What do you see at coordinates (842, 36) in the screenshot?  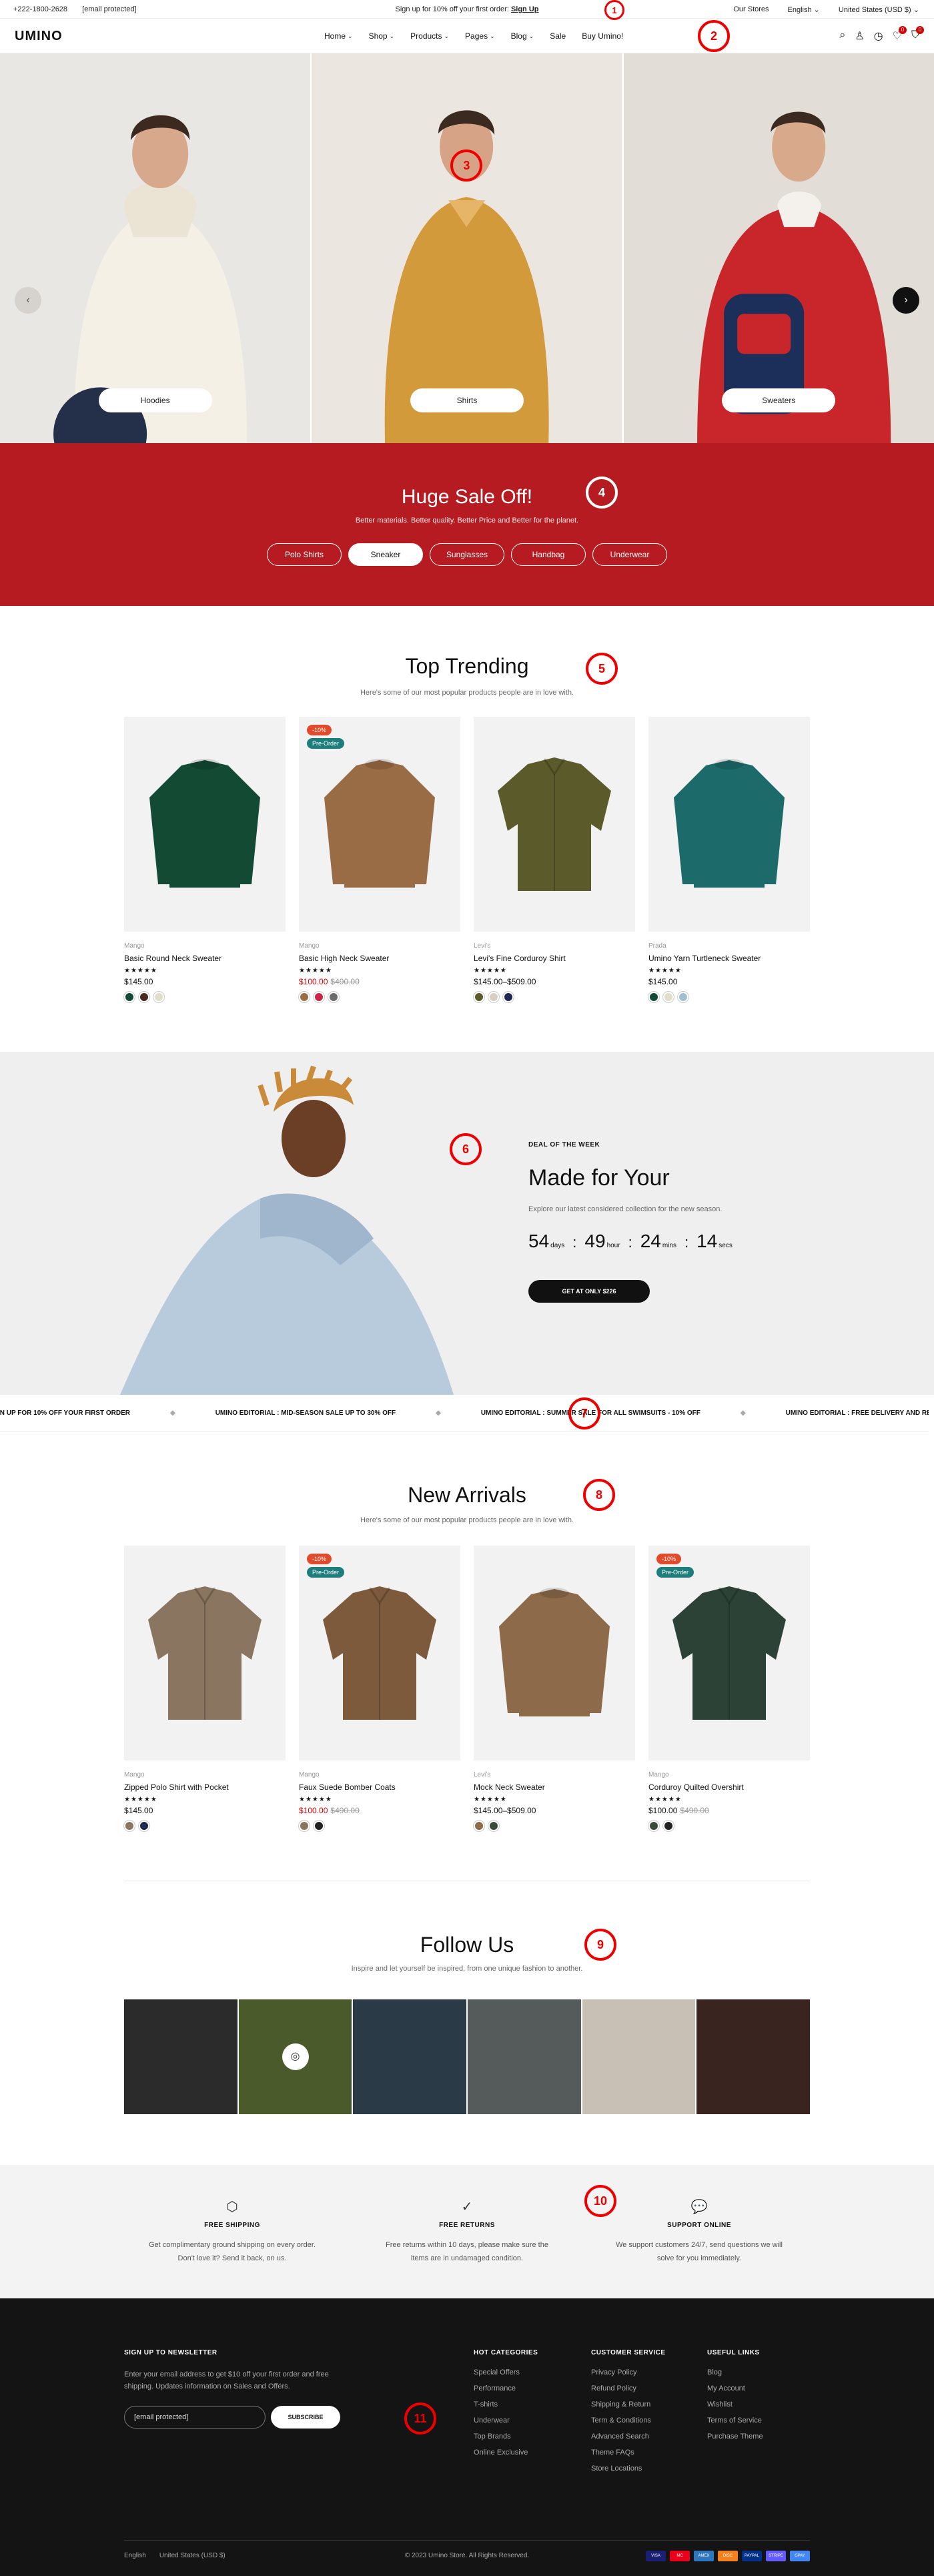 I see `search-icon: ⌕` at bounding box center [842, 36].